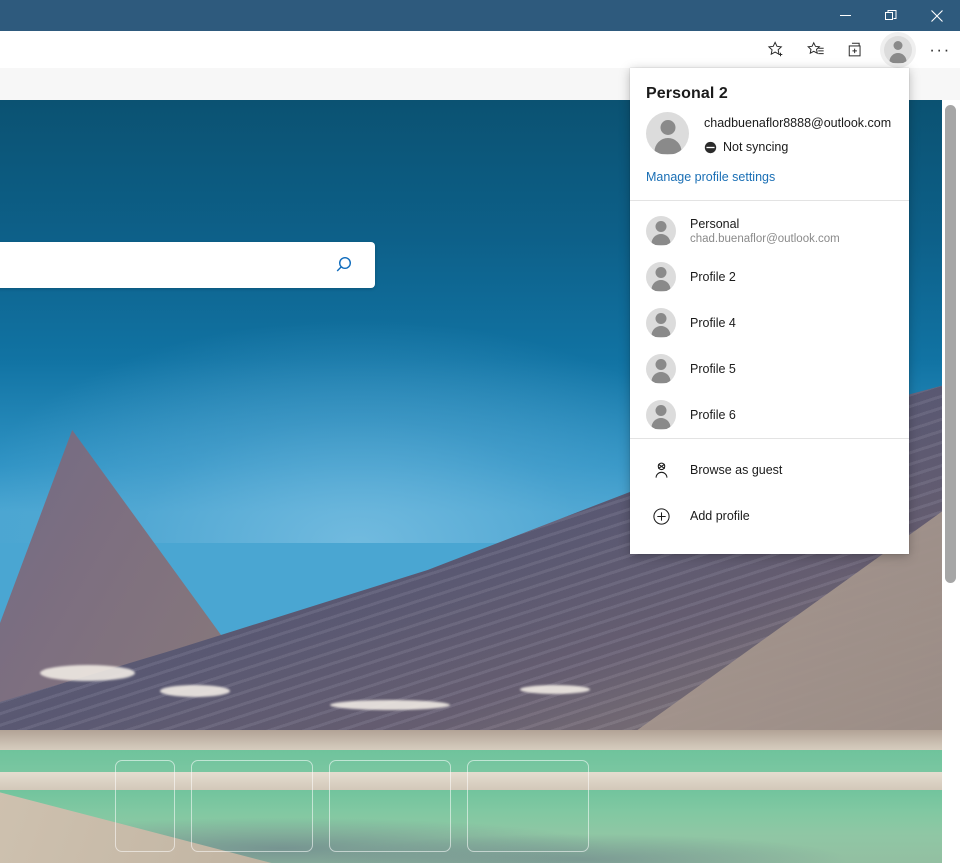  Describe the element at coordinates (756, 147) in the screenshot. I see `sync-status-text: Not syncing` at that location.